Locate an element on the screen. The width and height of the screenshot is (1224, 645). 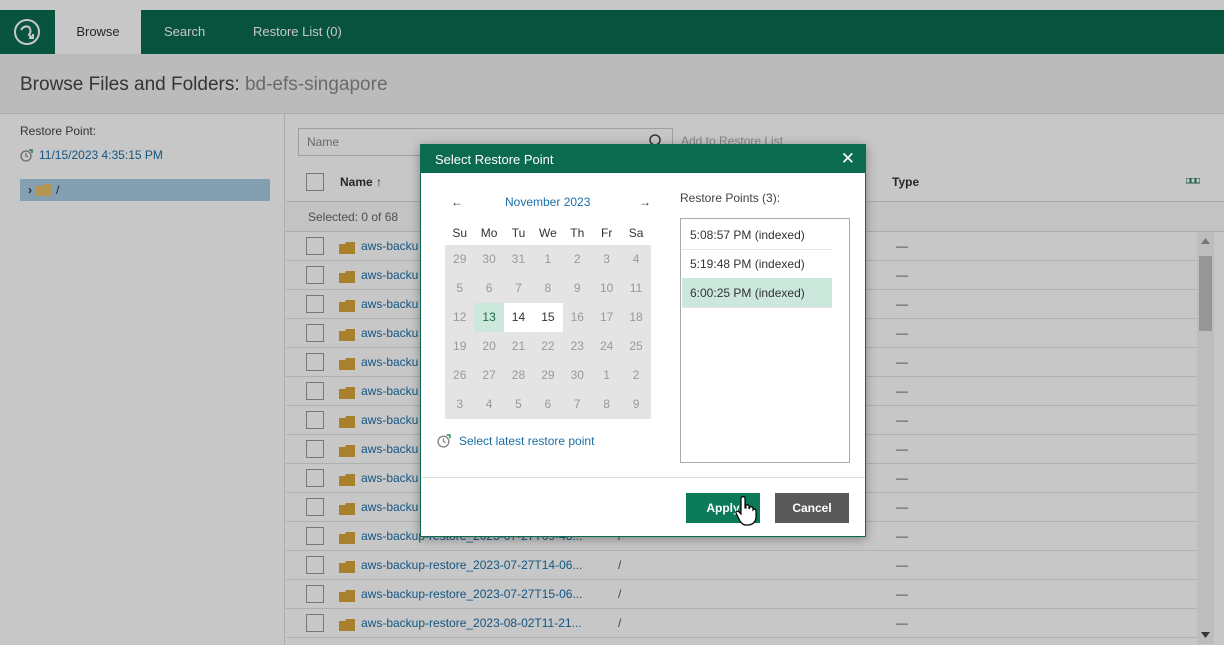
calendar-day: 22 is located at coordinates (547, 346).